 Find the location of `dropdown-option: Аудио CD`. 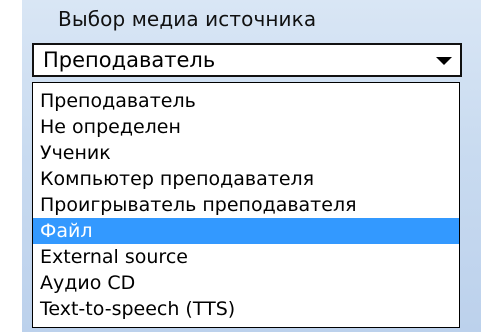

dropdown-option: Аудио CD is located at coordinates (246, 283).